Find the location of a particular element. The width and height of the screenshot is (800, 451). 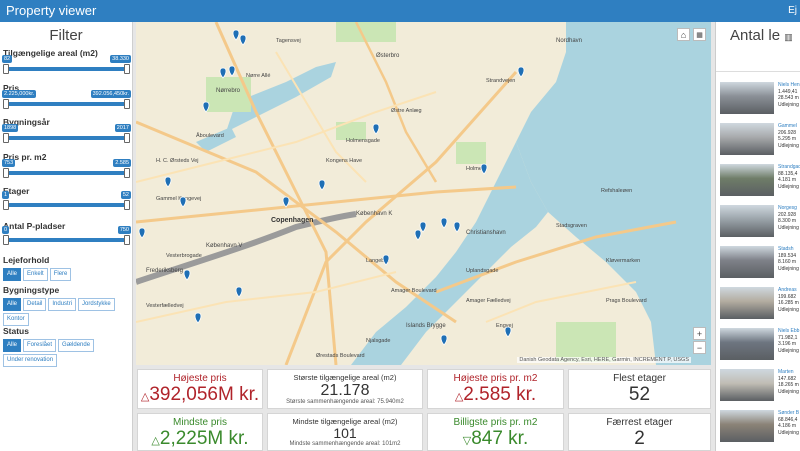

floors-min-handle is located at coordinates (6, 205).